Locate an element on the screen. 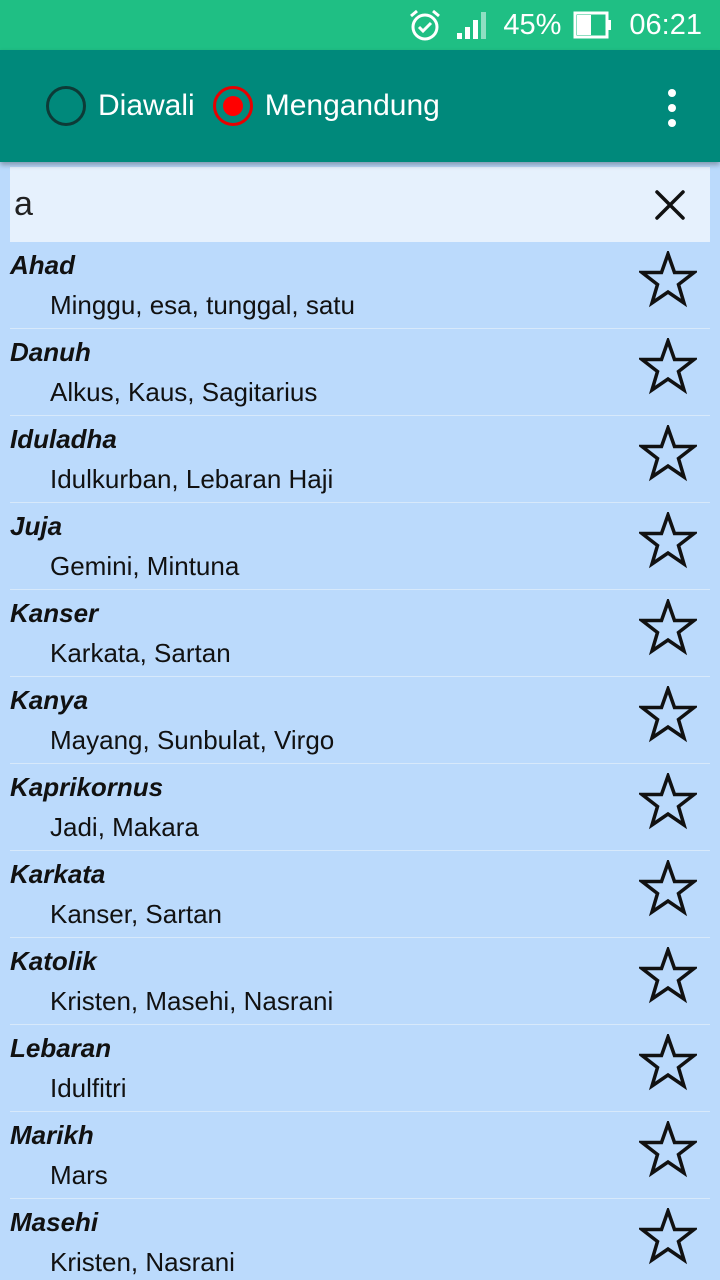 The height and width of the screenshot is (1280, 720). word-term: Kanser is located at coordinates (54, 613).